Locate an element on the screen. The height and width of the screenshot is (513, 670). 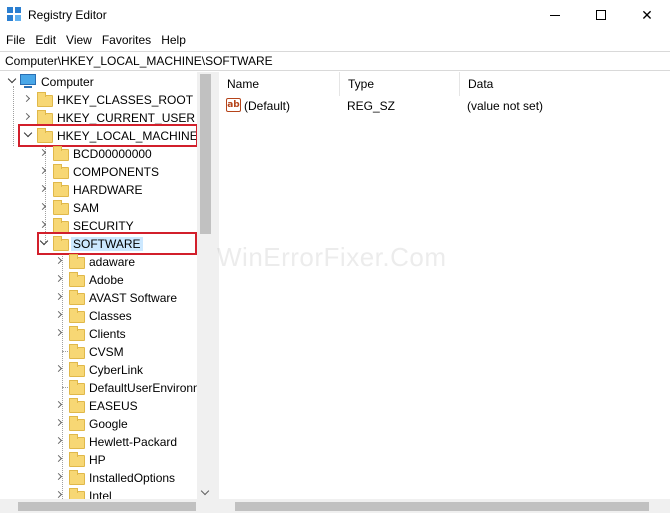
tree-item-label: COMPONENTS is located at coordinates (116, 172).